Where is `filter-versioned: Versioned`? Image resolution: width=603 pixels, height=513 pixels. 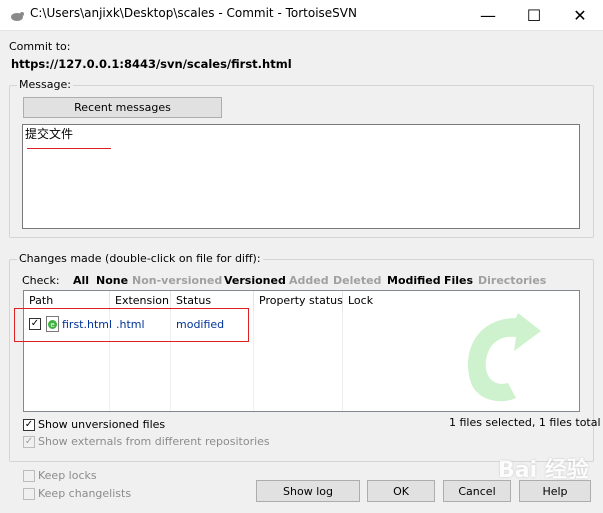
filter-versioned: Versioned is located at coordinates (255, 280).